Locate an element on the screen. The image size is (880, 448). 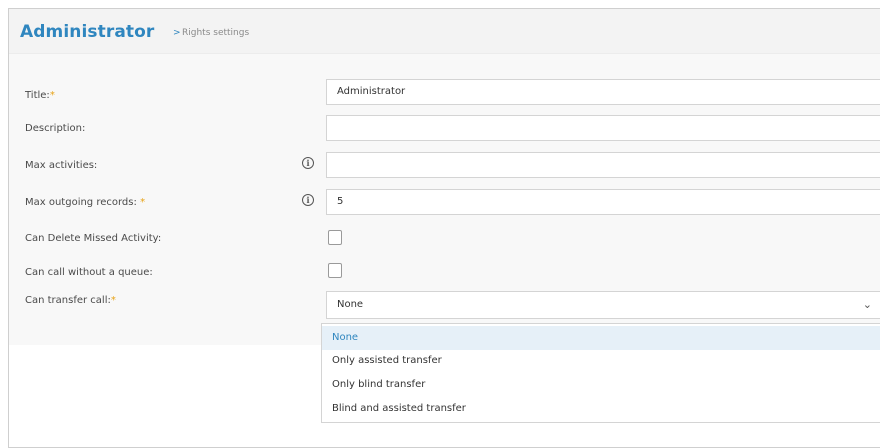
title-input: Administrator is located at coordinates (603, 92).